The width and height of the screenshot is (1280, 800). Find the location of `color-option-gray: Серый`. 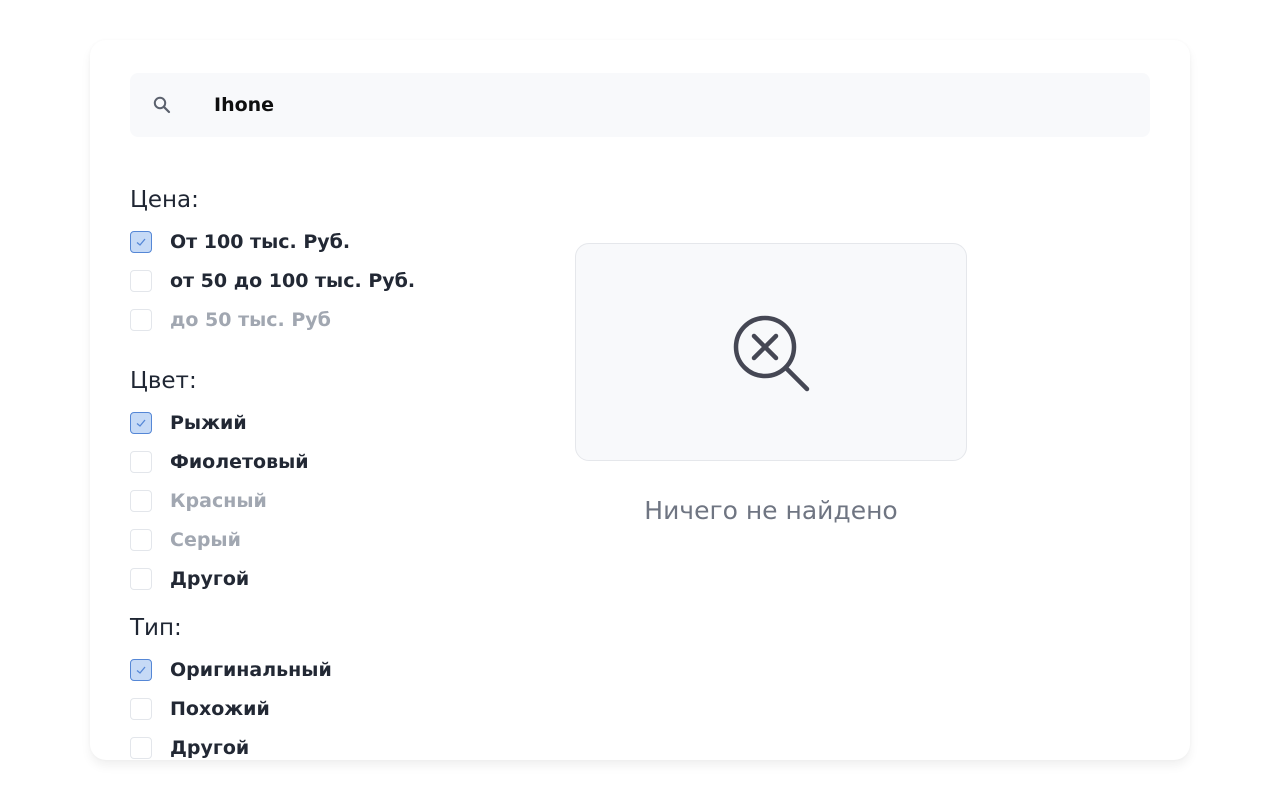

color-option-gray: Серый is located at coordinates (185, 540).